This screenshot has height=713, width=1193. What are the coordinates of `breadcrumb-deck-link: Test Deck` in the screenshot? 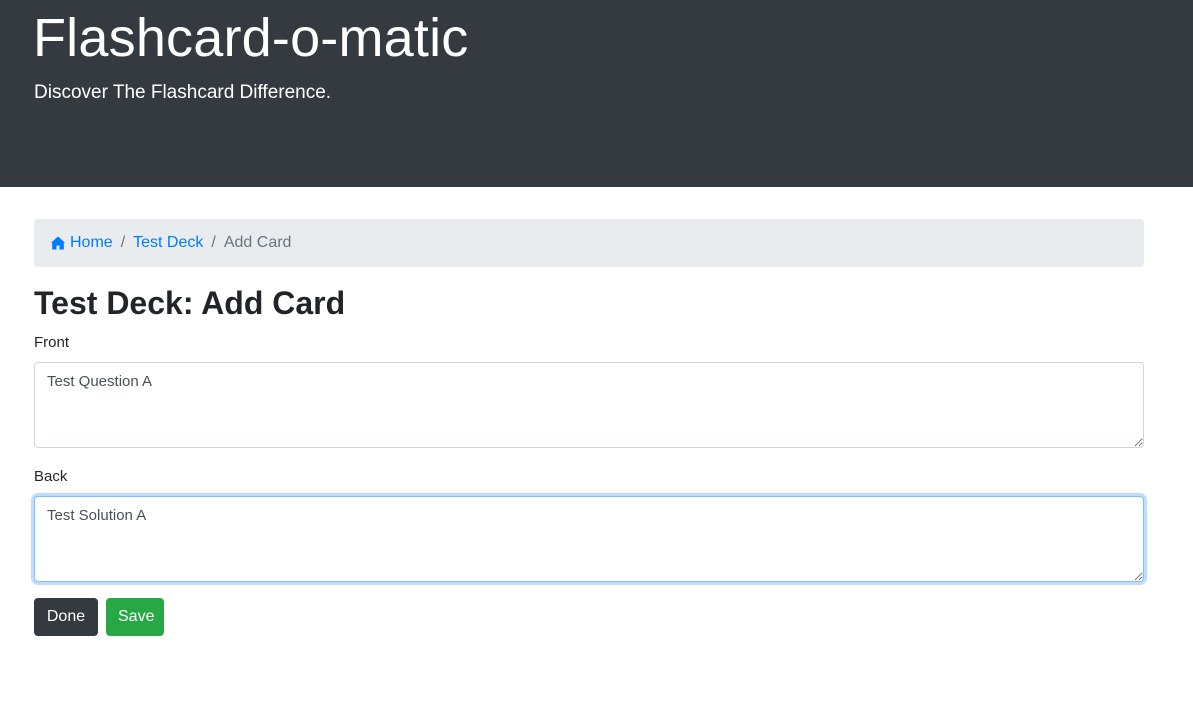 It's located at (168, 243).